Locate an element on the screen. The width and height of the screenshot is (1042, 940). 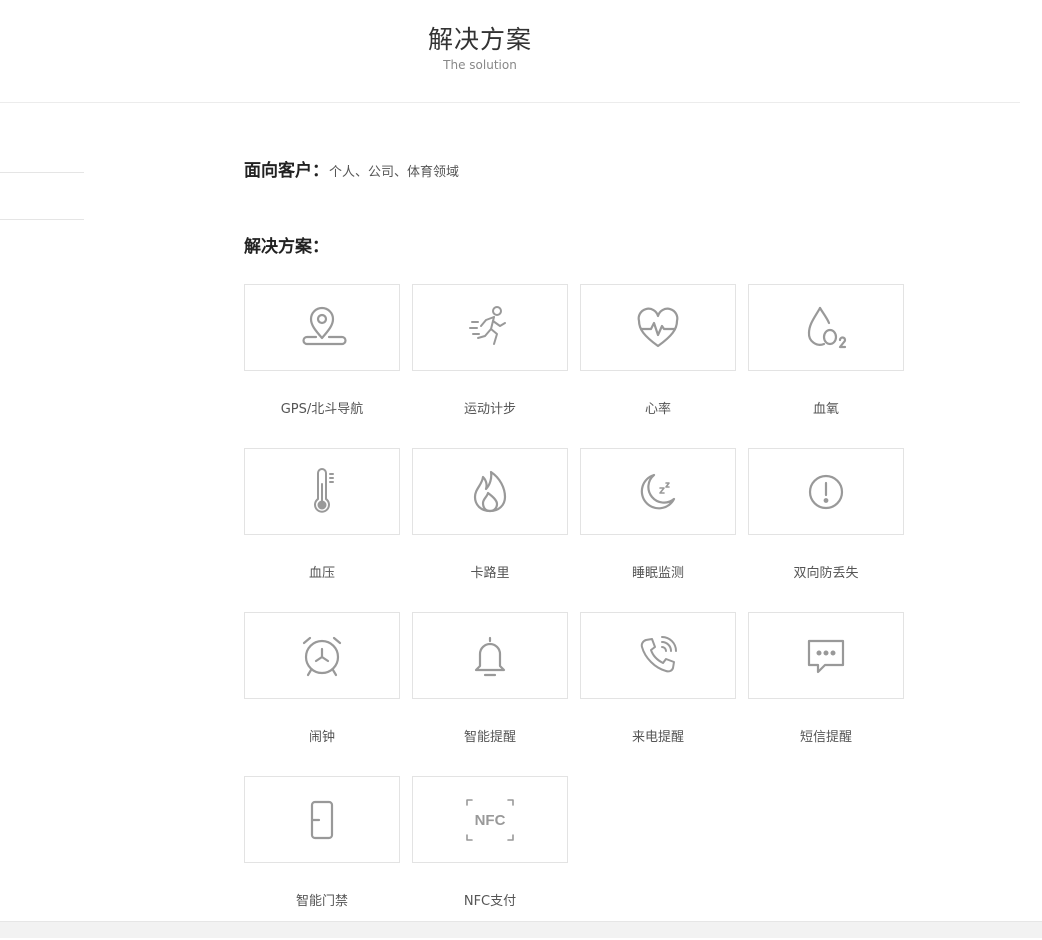
flame-icon is located at coordinates (490, 491).